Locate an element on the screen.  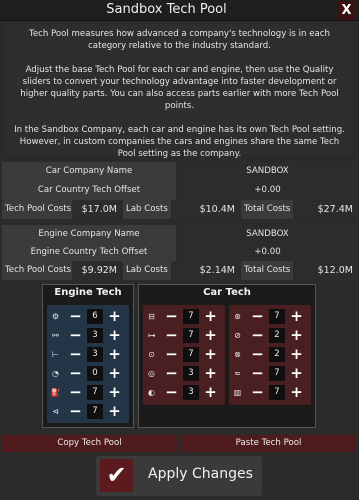
engine-country-offset-label: Engine Country Tech Offset is located at coordinates (89, 252).